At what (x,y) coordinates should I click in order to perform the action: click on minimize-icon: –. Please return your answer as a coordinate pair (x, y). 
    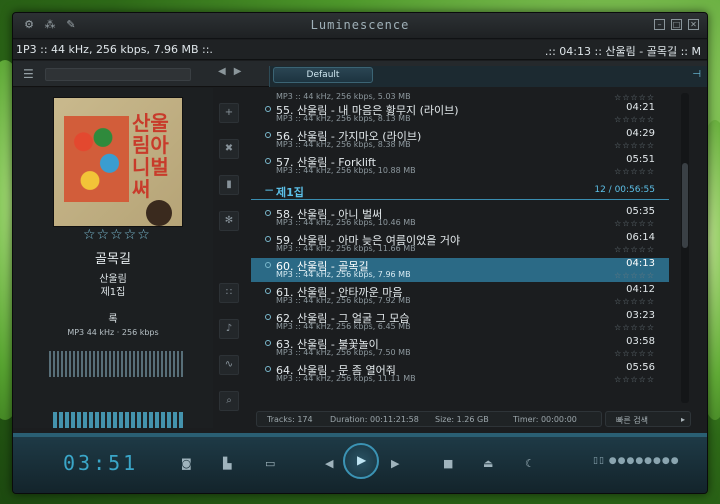
    Looking at the image, I should click on (659, 24).